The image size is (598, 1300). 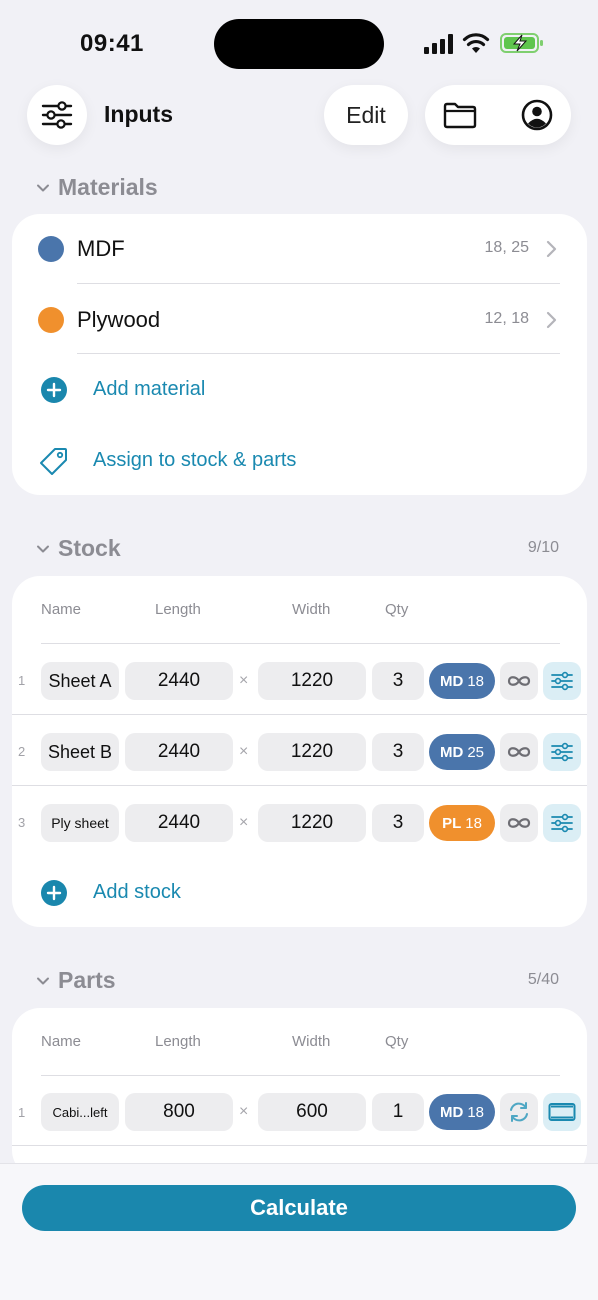 I want to click on materials-section-header: Materials, so click(x=97, y=187).